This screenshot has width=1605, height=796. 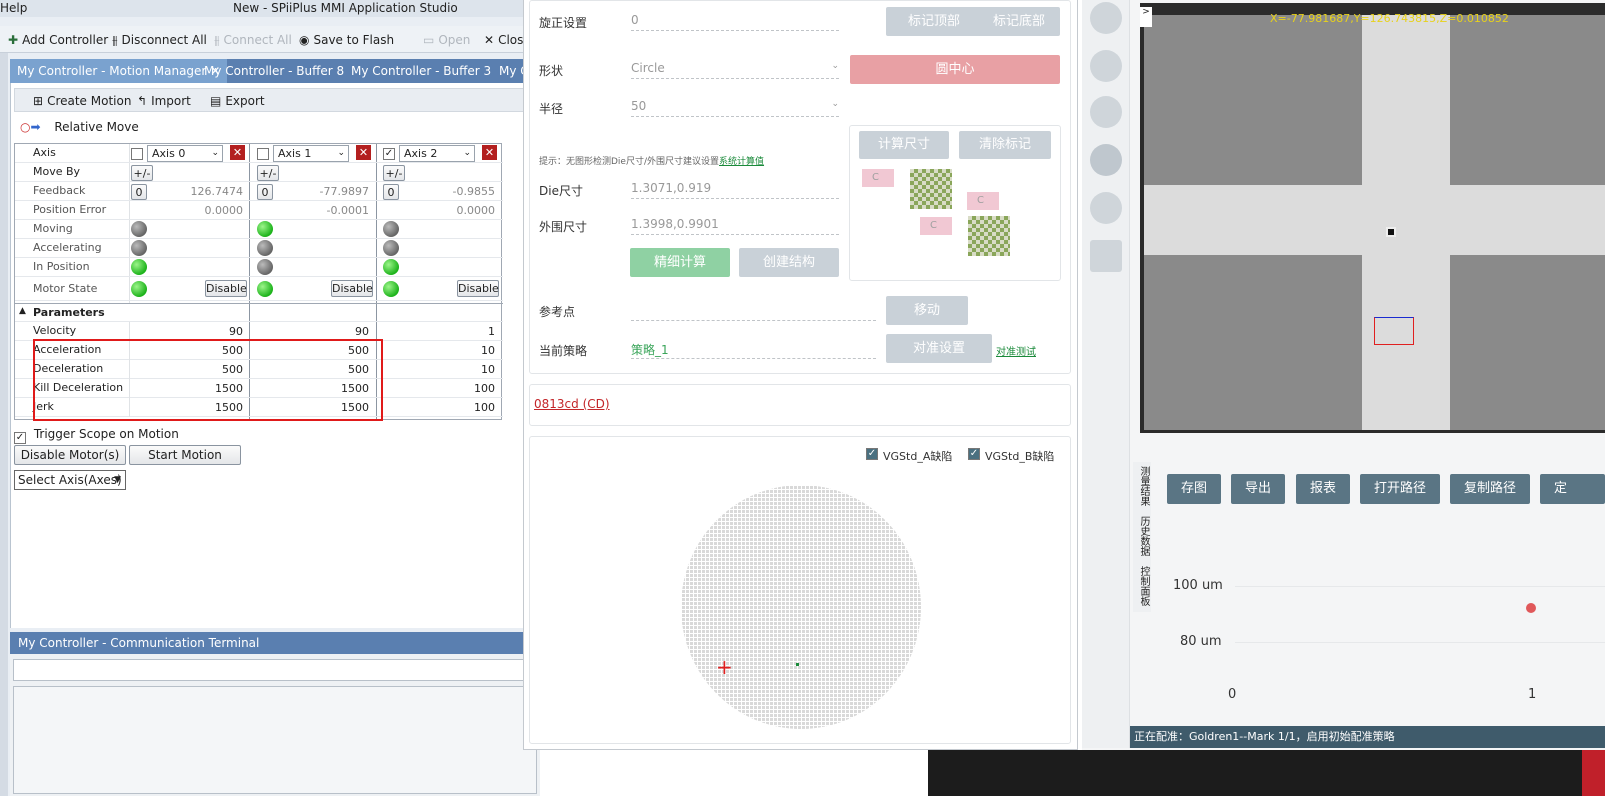 I want to click on system-value-link: 系统计算值, so click(x=741, y=162).